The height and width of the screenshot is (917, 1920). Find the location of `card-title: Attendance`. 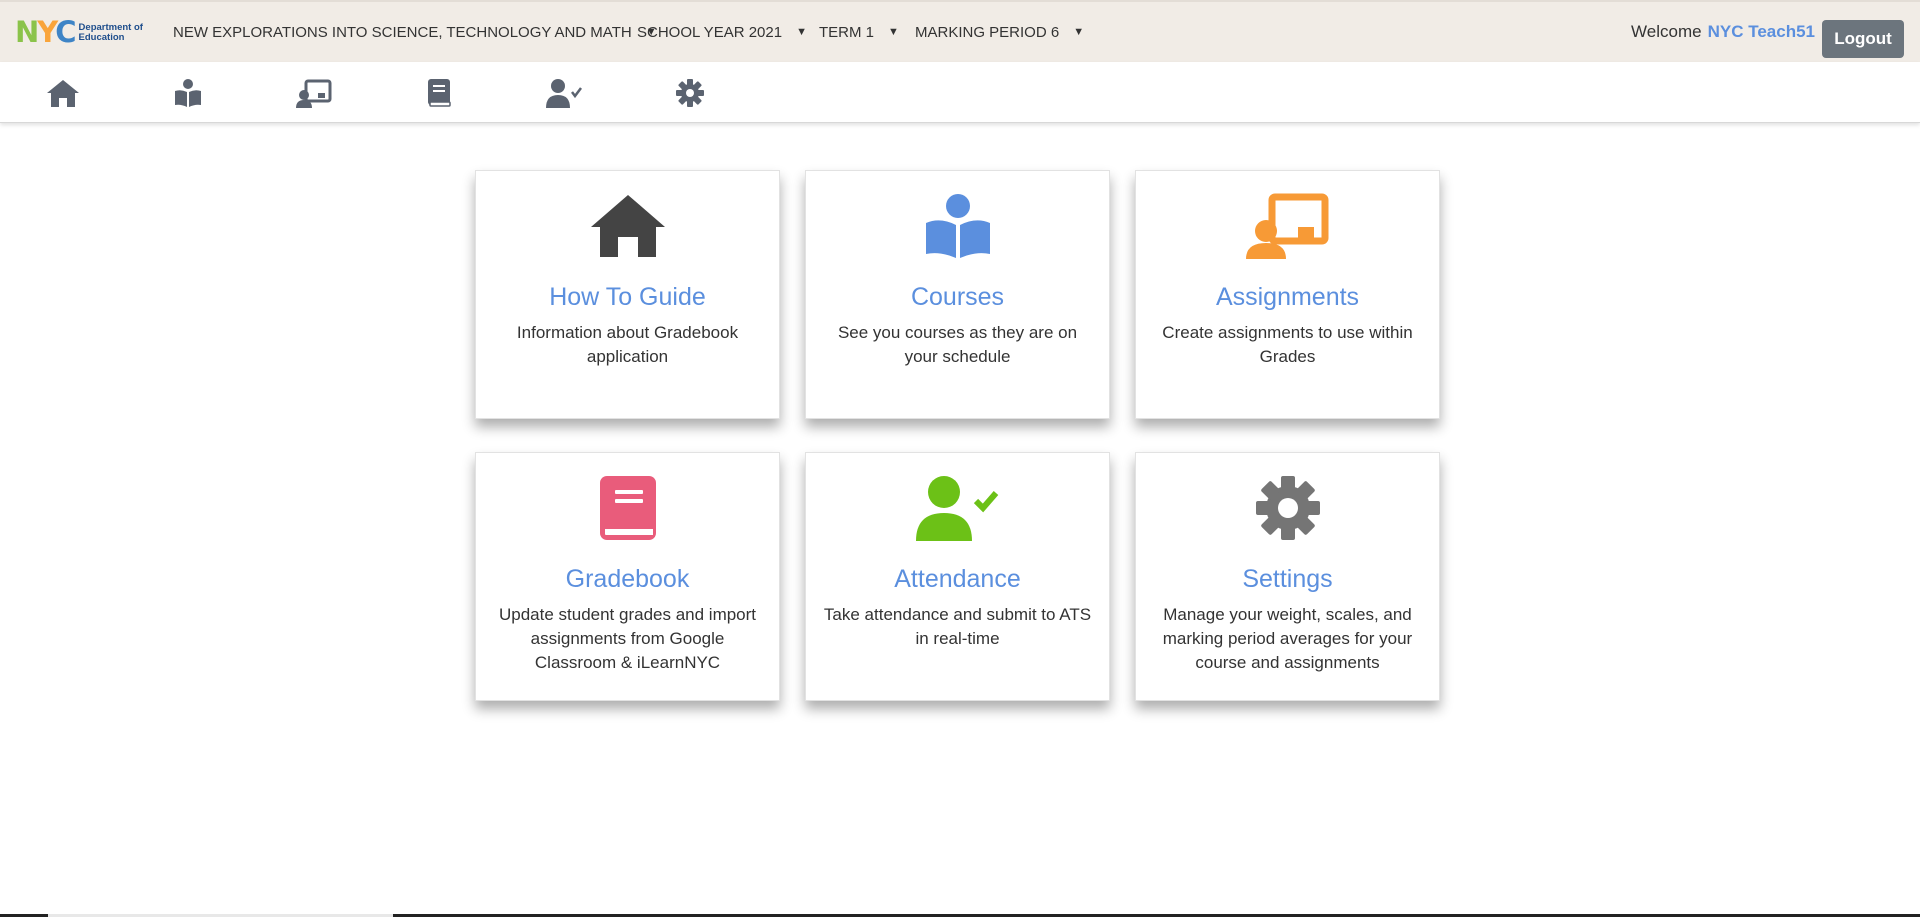

card-title: Attendance is located at coordinates (957, 579).